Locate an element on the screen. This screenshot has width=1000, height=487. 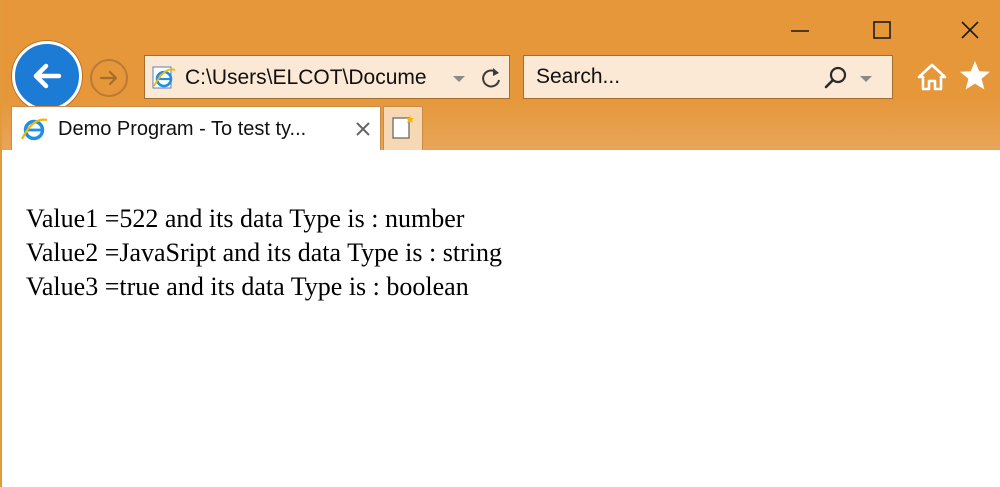
address-bar: C:\Users\ELCOT\Docume is located at coordinates (327, 77).